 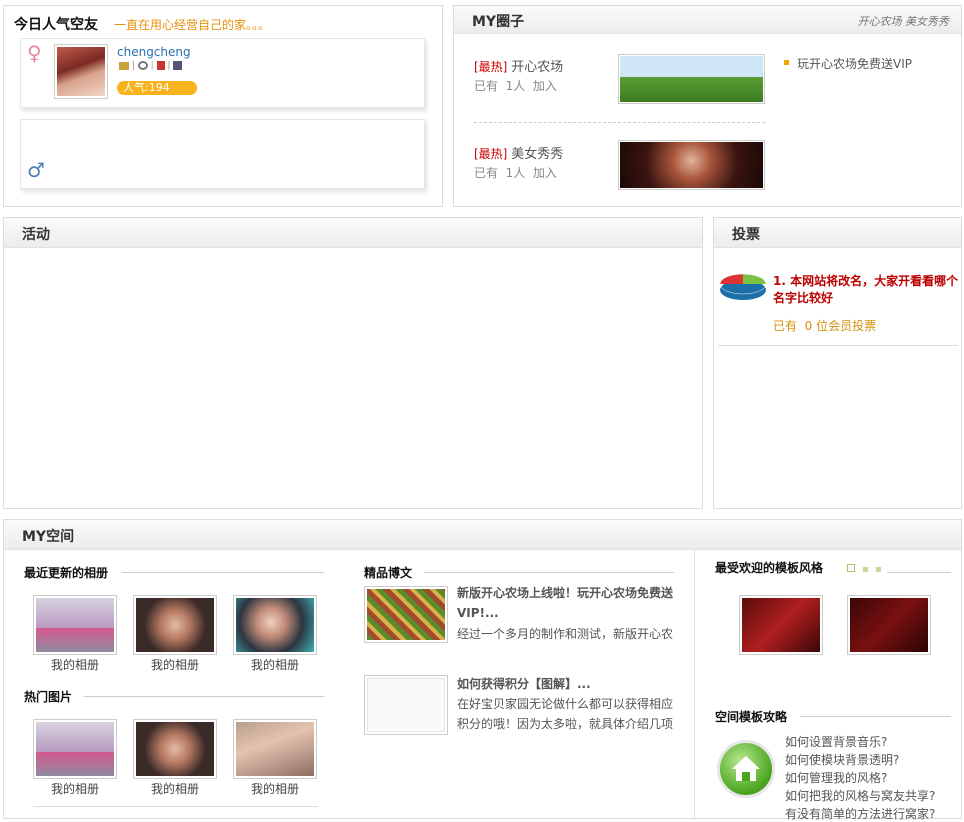 What do you see at coordinates (388, 573) in the screenshot?
I see `blog-title: 精品博文` at bounding box center [388, 573].